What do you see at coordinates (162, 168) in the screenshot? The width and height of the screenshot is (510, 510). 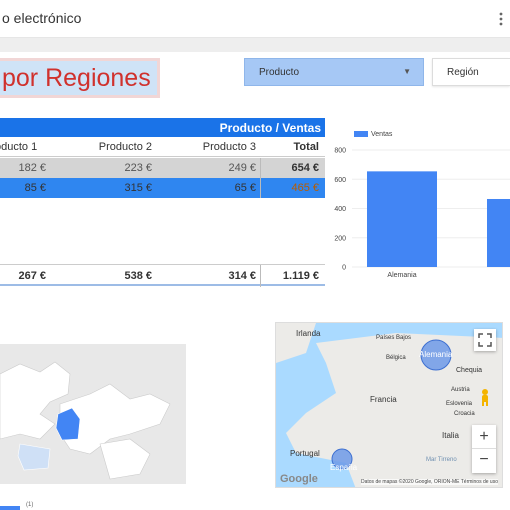 I see `table-row: 182 € 223 € 249 € 654 €` at bounding box center [162, 168].